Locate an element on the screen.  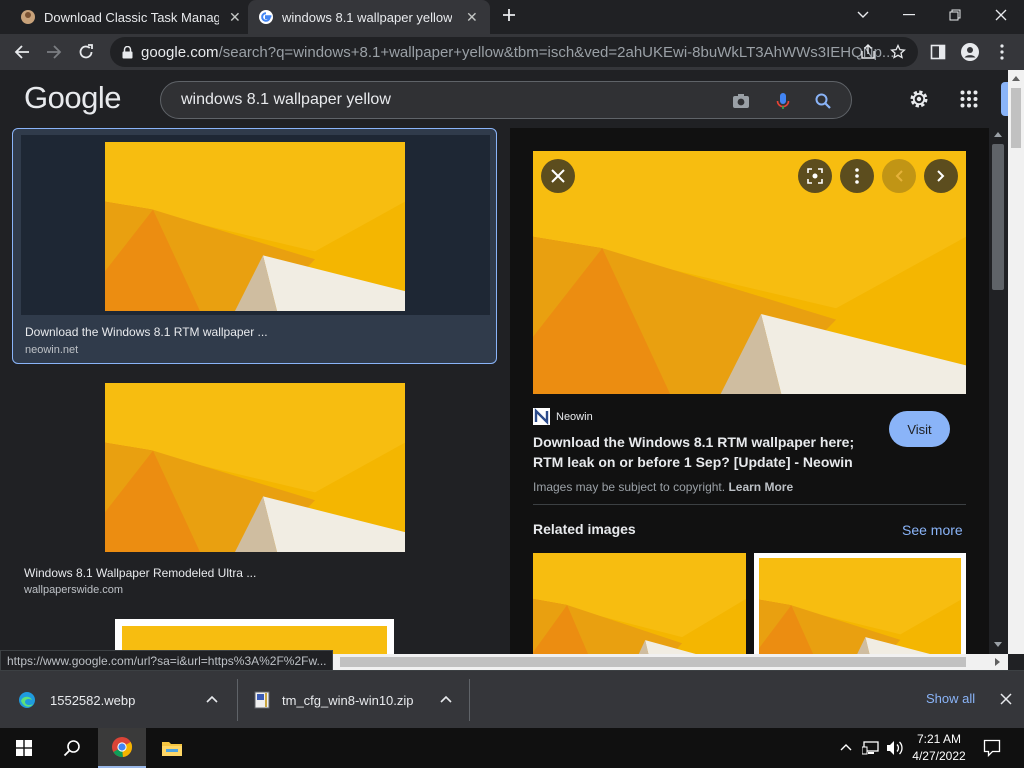
tray-overflow-chevron-icon is located at coordinates (846, 747).